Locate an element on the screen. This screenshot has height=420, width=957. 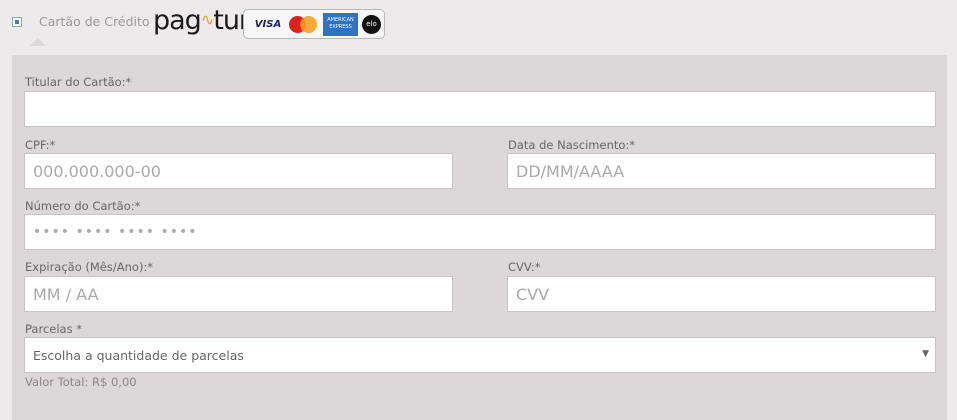
card-brands-box: VISA AMERICAN EXPRESS elo is located at coordinates (314, 24).